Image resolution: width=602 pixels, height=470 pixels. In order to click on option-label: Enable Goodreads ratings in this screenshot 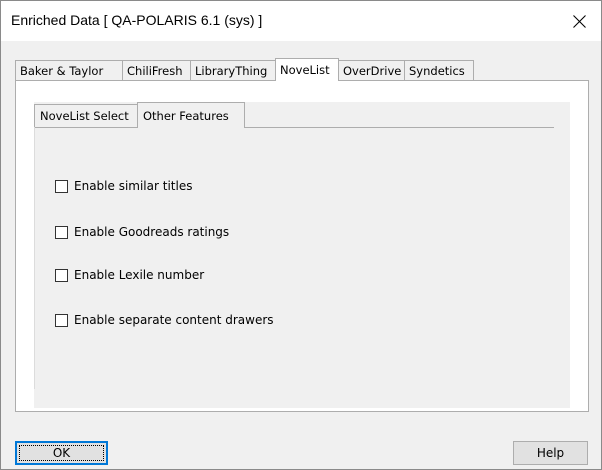, I will do `click(152, 232)`.